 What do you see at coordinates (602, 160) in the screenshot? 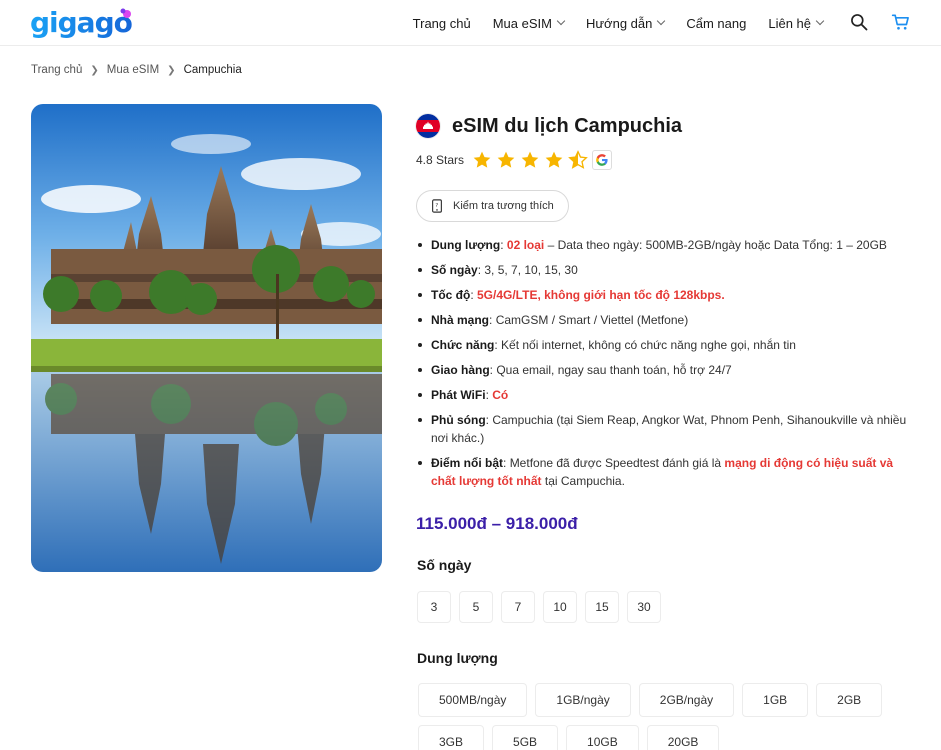
I see `google-icon` at bounding box center [602, 160].